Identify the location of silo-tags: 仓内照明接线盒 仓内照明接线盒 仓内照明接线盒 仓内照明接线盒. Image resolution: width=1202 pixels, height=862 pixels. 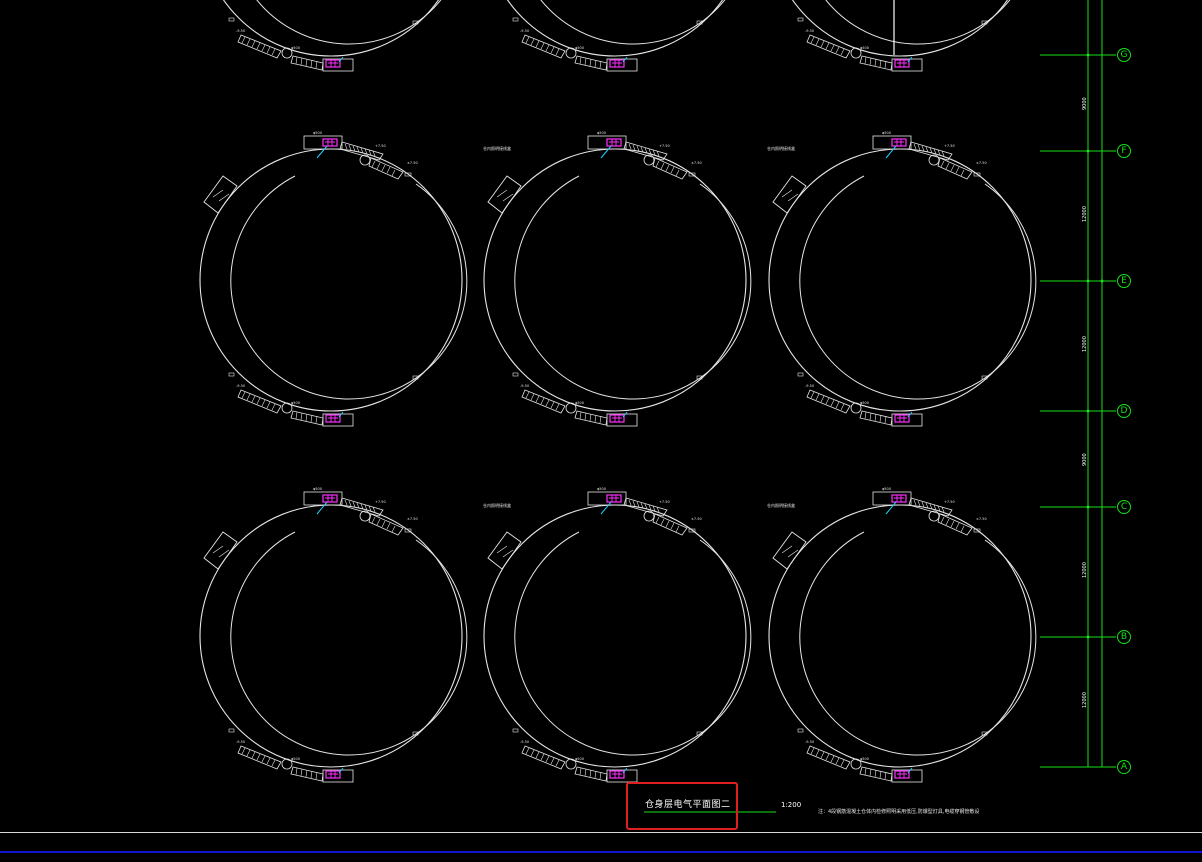
(639, 326).